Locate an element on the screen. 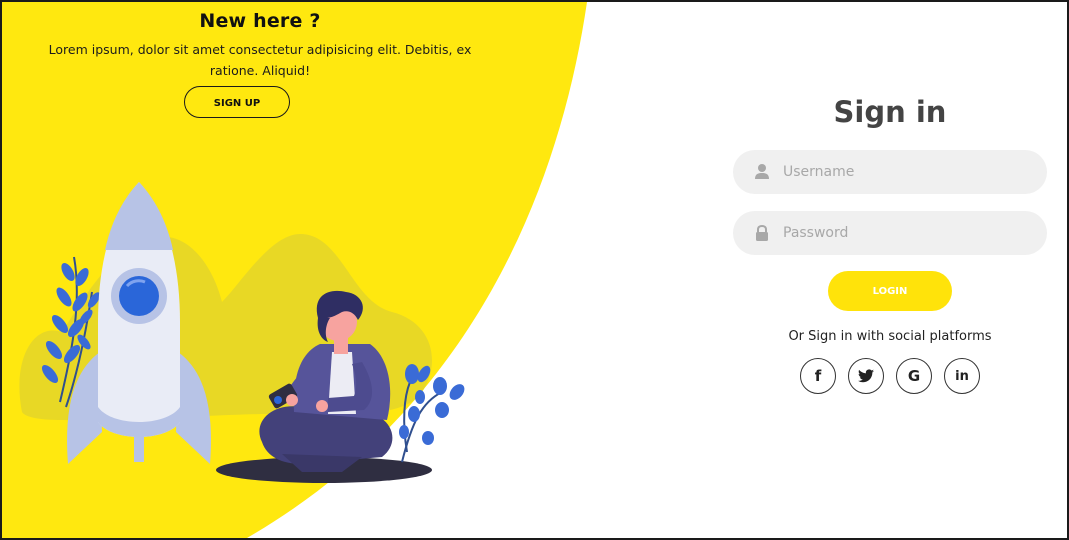 The width and height of the screenshot is (1069, 540). username-field is located at coordinates (890, 172).